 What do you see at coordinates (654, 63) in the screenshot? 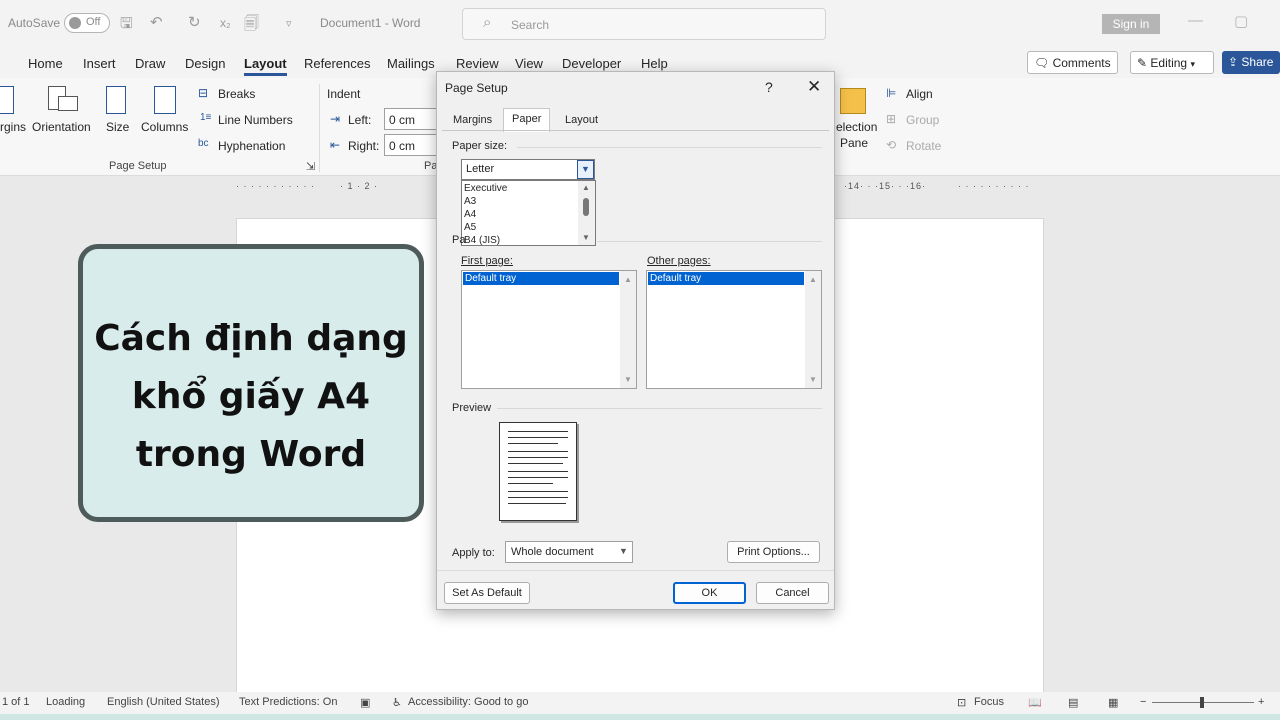
I see `tab-help: Help` at bounding box center [654, 63].